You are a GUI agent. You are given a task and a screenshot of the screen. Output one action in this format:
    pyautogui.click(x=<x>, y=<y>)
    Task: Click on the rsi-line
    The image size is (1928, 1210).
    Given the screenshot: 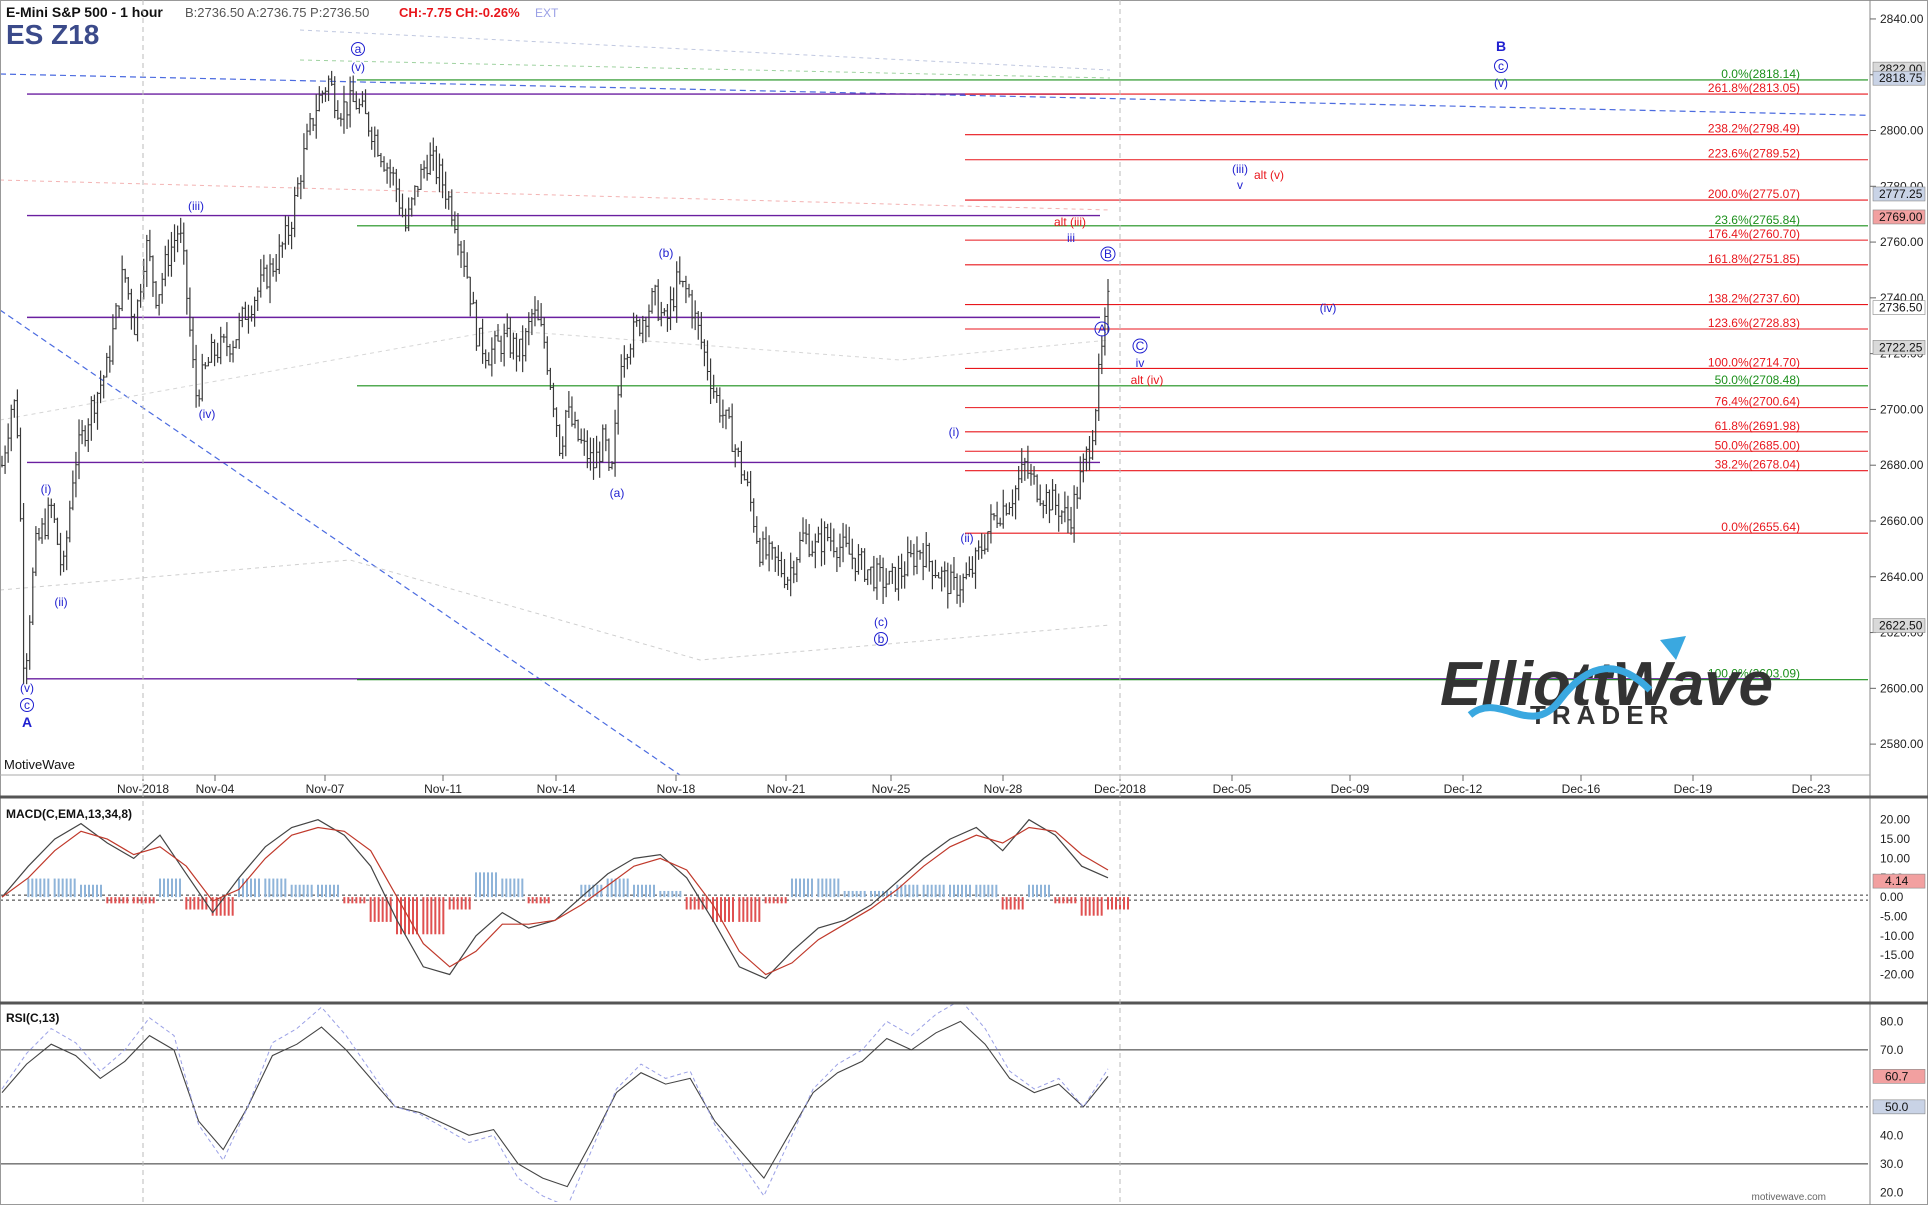 What is the action you would take?
    pyautogui.click(x=555, y=1104)
    